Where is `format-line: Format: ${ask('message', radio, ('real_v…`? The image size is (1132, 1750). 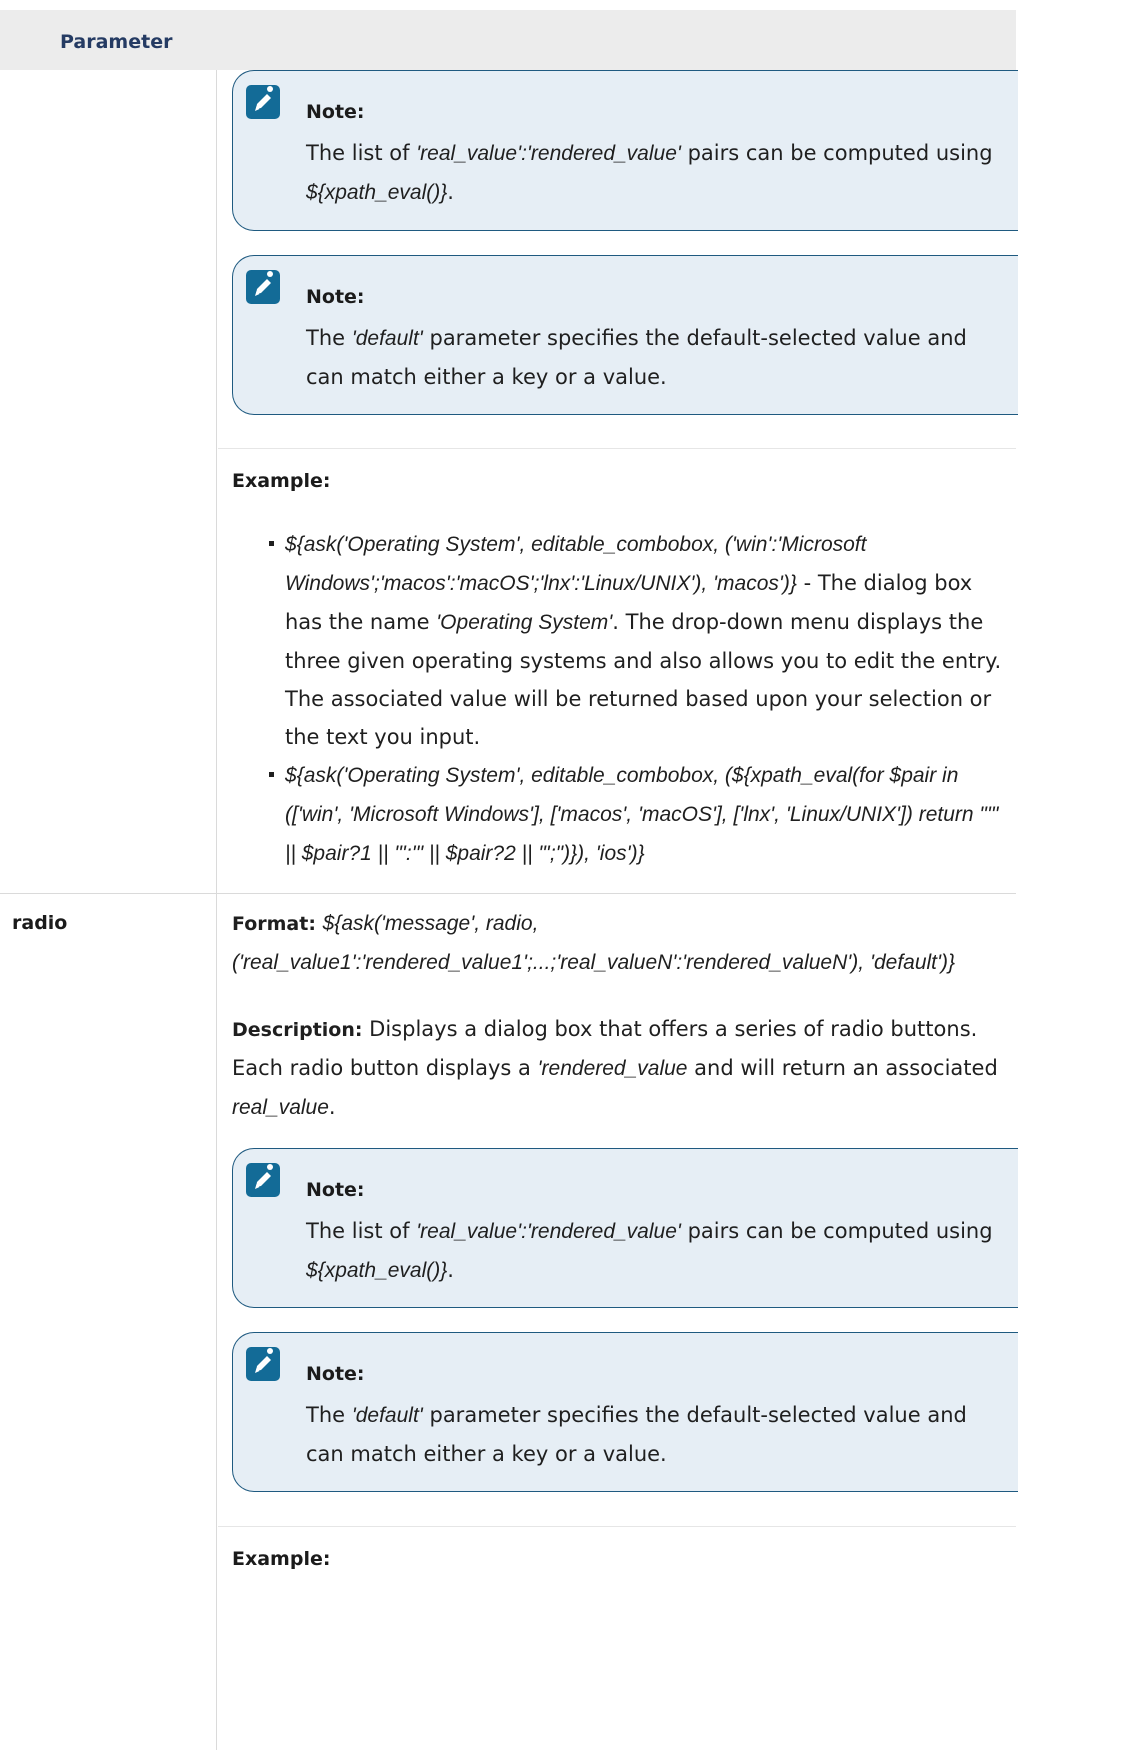
format-line: Format: ${ask('message', radio, ('real_v… is located at coordinates (594, 943).